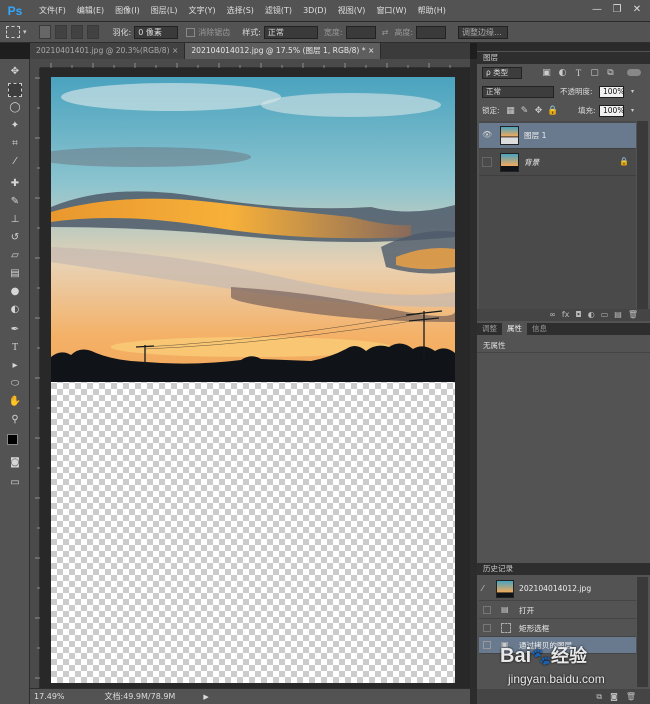 The height and width of the screenshot is (704, 650). I want to click on ruler-origin, so click(35, 63).